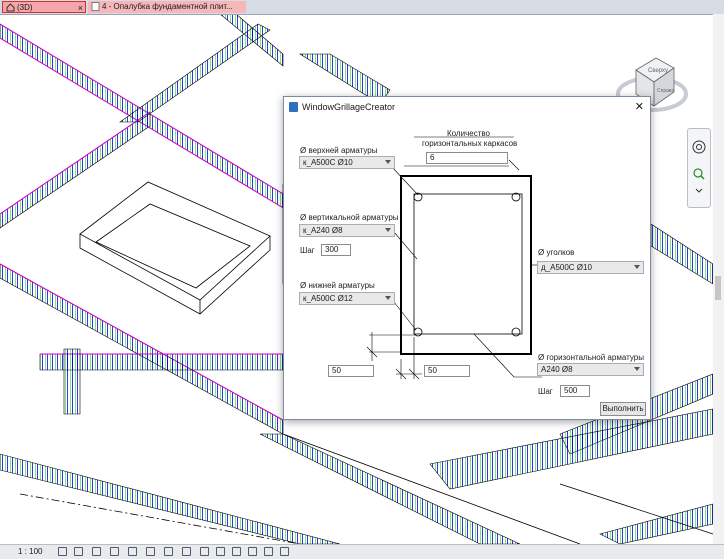 The height and width of the screenshot is (559, 724). Describe the element at coordinates (186, 551) in the screenshot. I see `lock-view-icon` at that location.